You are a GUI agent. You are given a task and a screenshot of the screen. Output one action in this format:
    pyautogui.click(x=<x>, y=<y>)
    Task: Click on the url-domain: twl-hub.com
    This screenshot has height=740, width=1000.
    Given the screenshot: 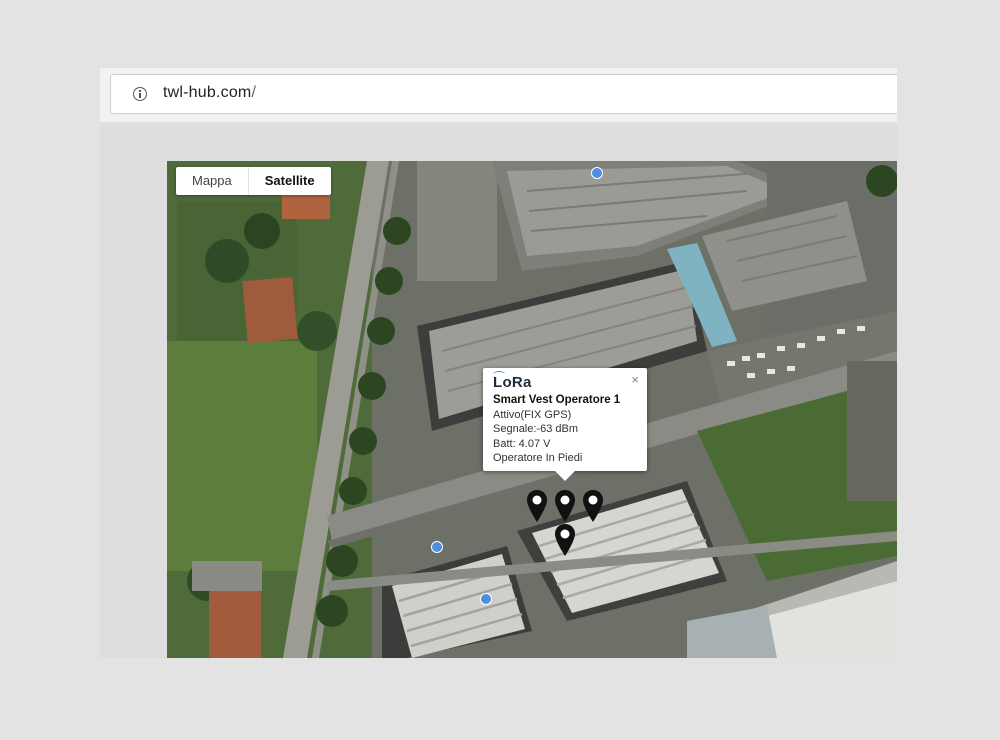 What is the action you would take?
    pyautogui.click(x=207, y=92)
    